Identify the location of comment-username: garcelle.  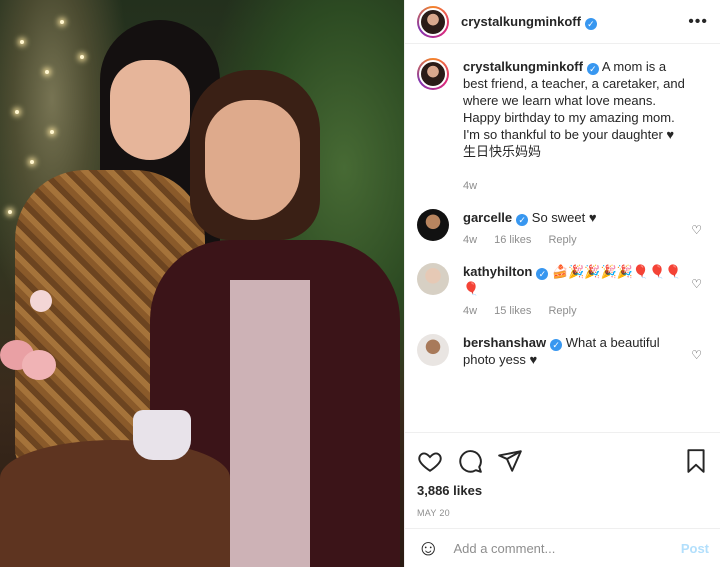
(487, 217).